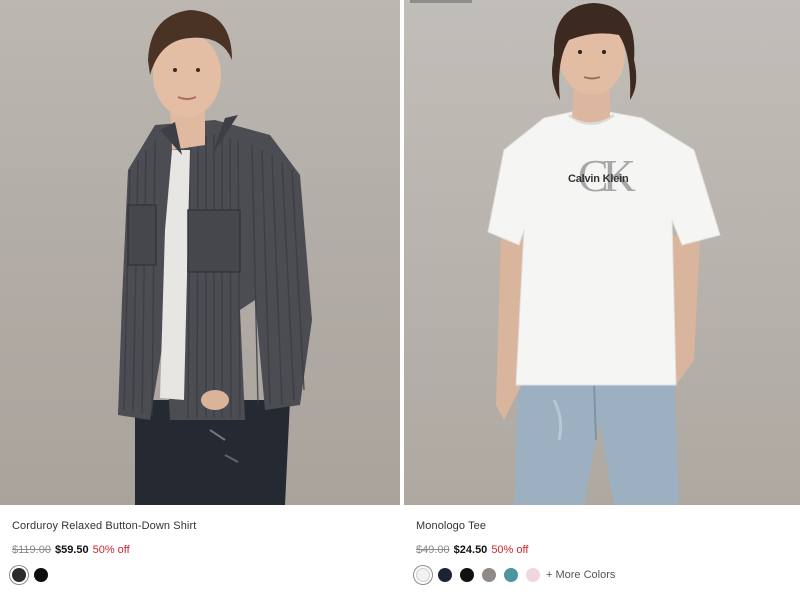  What do you see at coordinates (489, 575) in the screenshot?
I see `swatch-grey` at bounding box center [489, 575].